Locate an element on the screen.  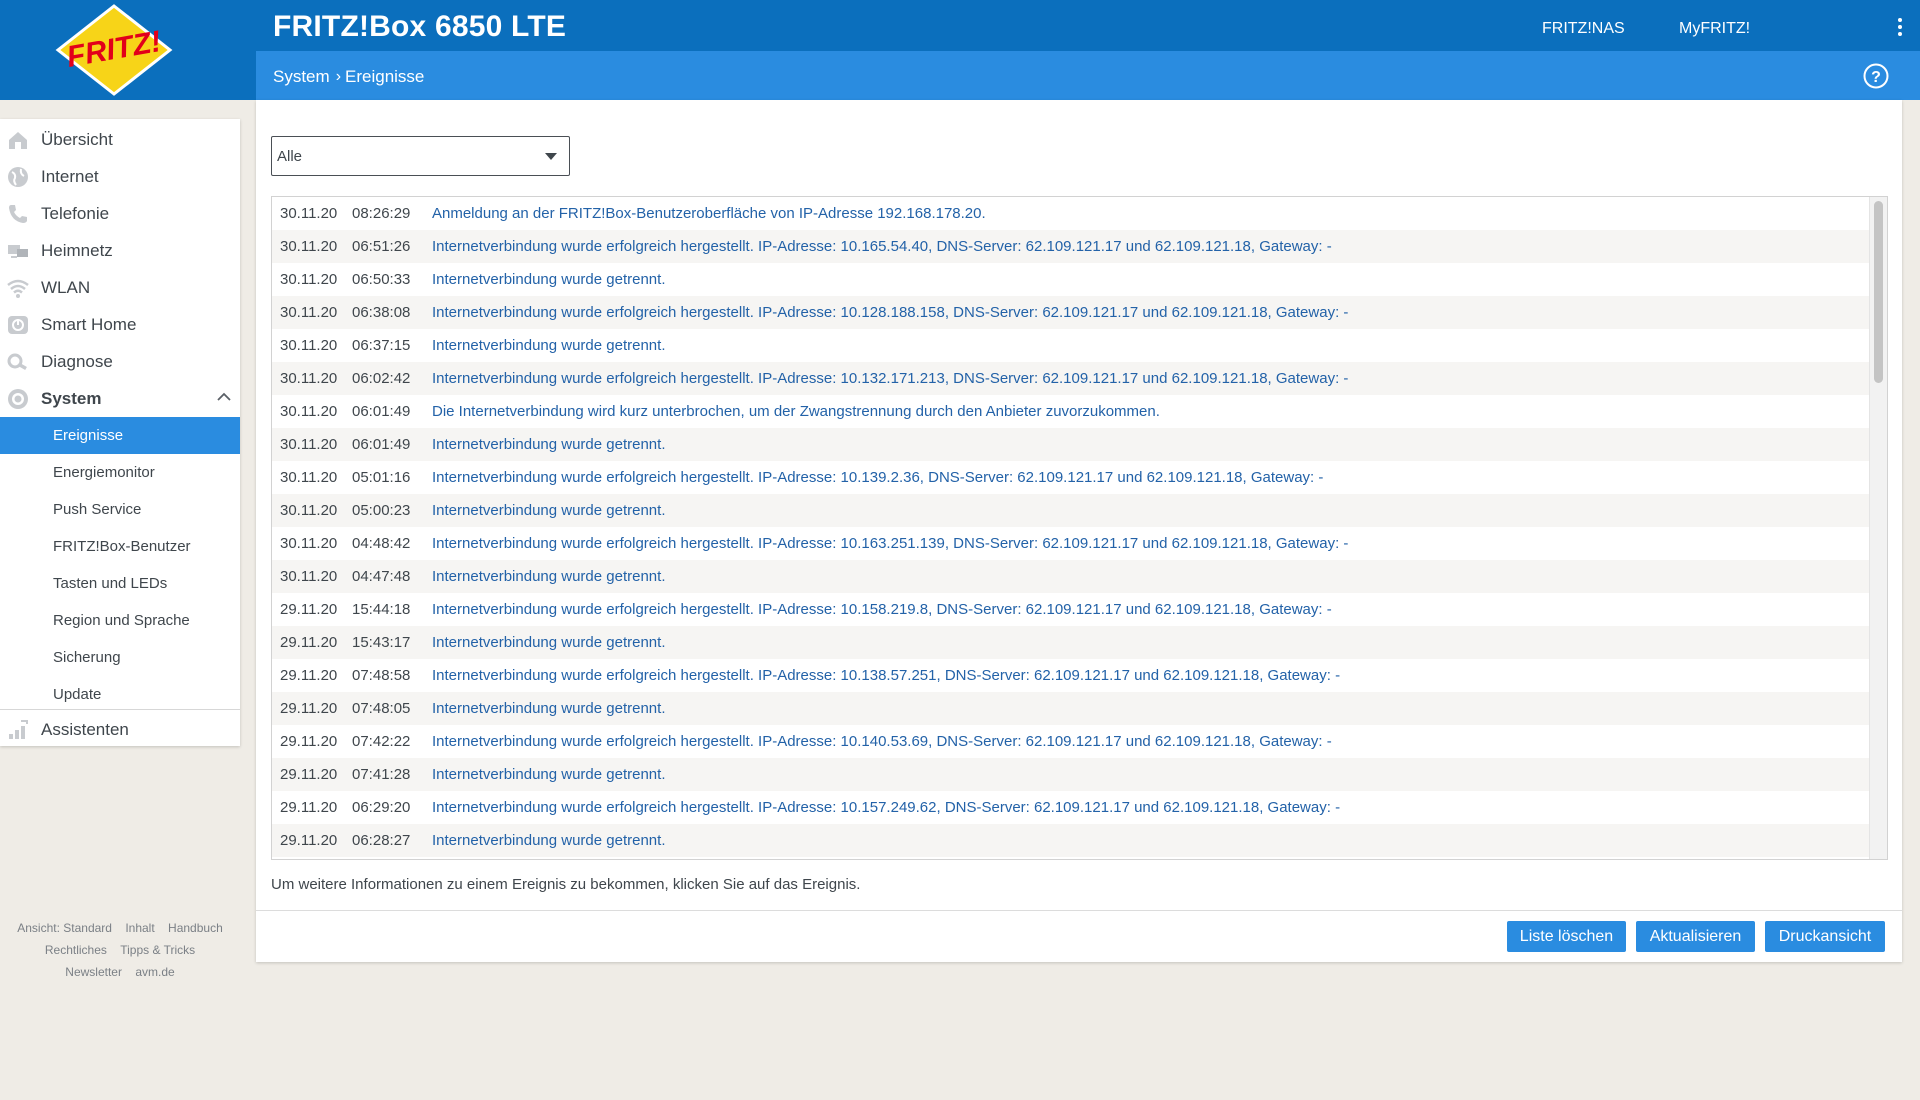
event-time: 06:51:26 is located at coordinates (381, 246).